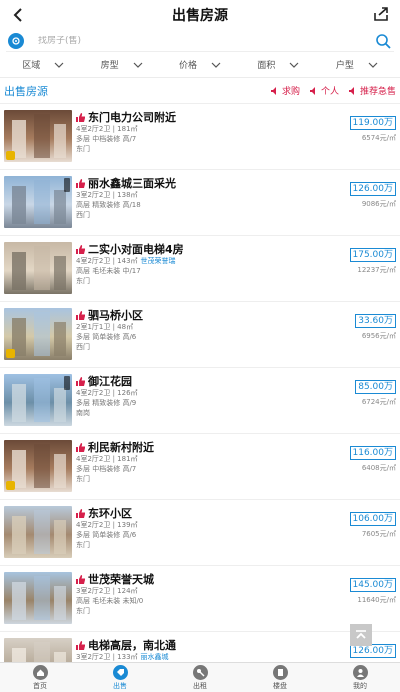  Describe the element at coordinates (206, 40) in the screenshot. I see `search-input` at that location.